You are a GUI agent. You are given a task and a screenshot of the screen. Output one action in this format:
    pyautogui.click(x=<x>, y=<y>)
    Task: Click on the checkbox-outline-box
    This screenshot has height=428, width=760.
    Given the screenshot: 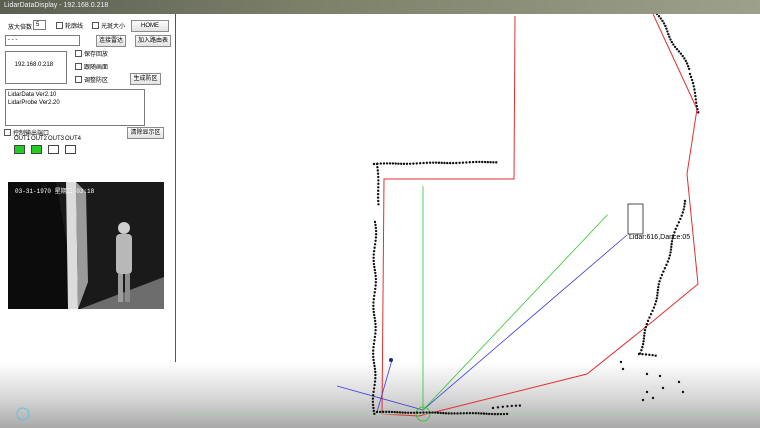 What is the action you would take?
    pyautogui.click(x=59, y=25)
    